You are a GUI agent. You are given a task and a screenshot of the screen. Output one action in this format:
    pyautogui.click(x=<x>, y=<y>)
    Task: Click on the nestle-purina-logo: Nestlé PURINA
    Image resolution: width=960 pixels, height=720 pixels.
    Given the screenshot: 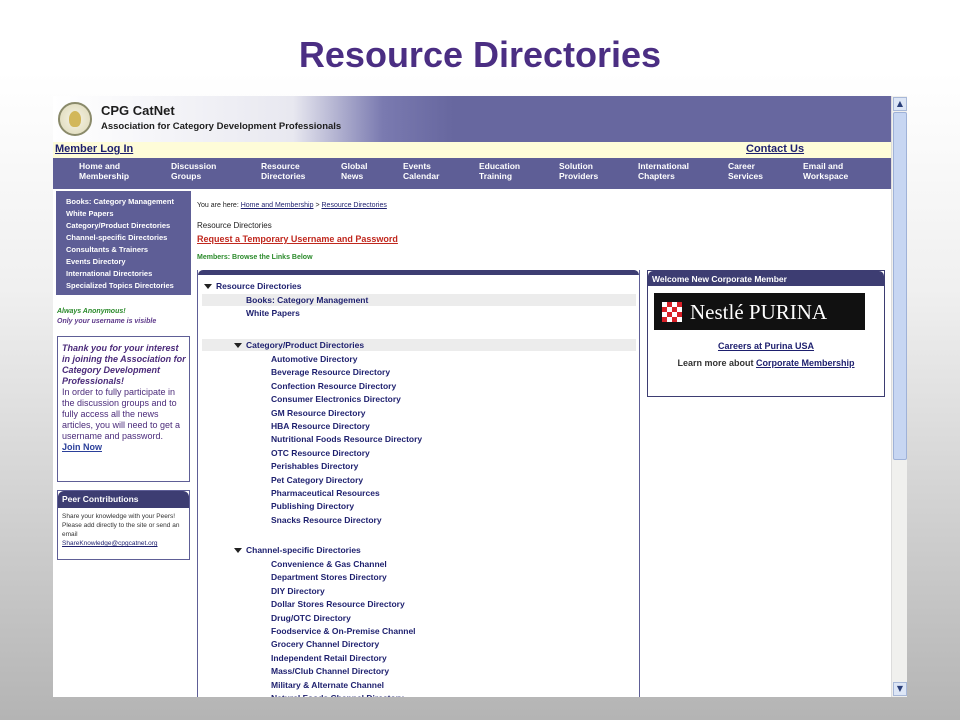 What is the action you would take?
    pyautogui.click(x=759, y=311)
    